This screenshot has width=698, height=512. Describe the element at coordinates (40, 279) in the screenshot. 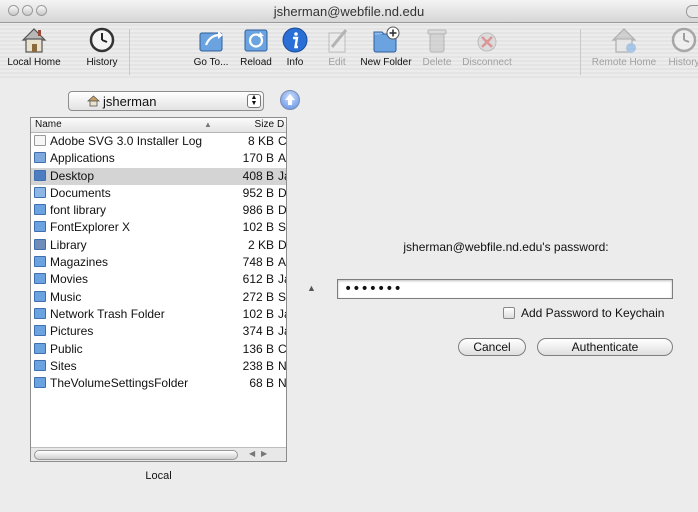

I see `movies-folder-icon` at that location.